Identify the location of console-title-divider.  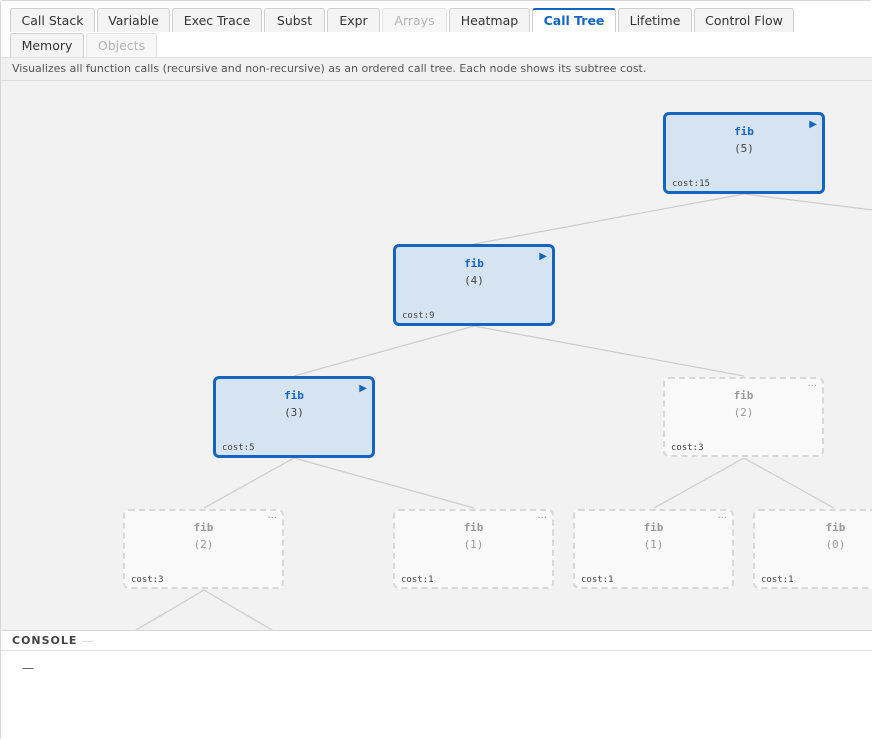
(87, 641).